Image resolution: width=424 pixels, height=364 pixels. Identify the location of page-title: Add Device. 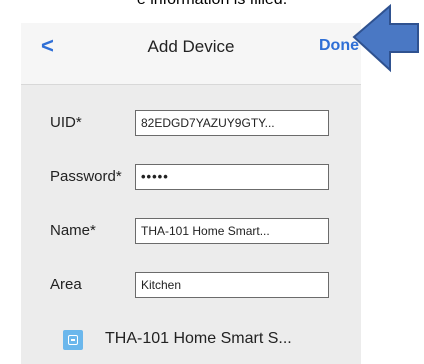
(191, 46).